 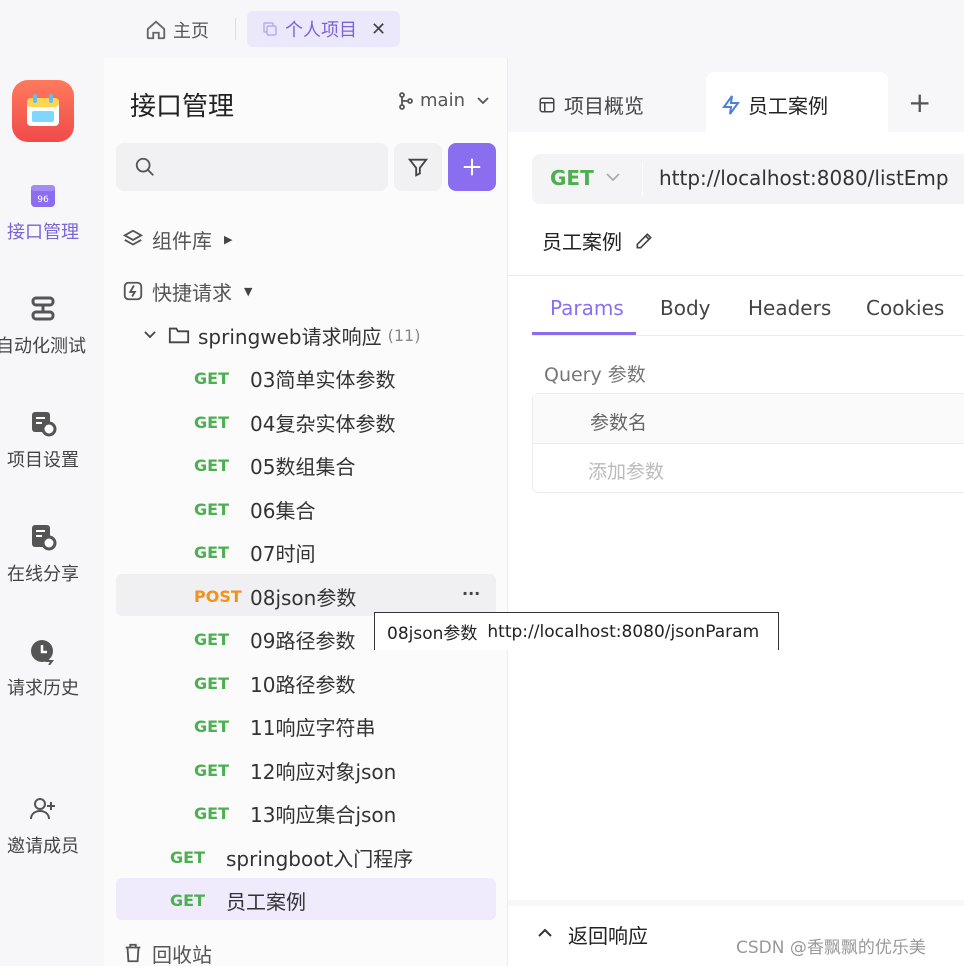 What do you see at coordinates (572, 178) in the screenshot?
I see `method-selector: GET` at bounding box center [572, 178].